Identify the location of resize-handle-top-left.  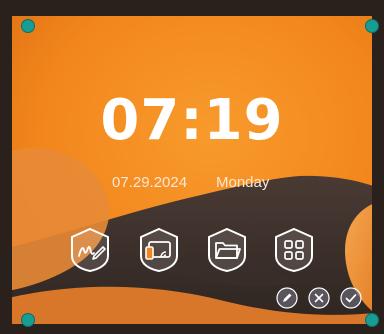
(28, 26).